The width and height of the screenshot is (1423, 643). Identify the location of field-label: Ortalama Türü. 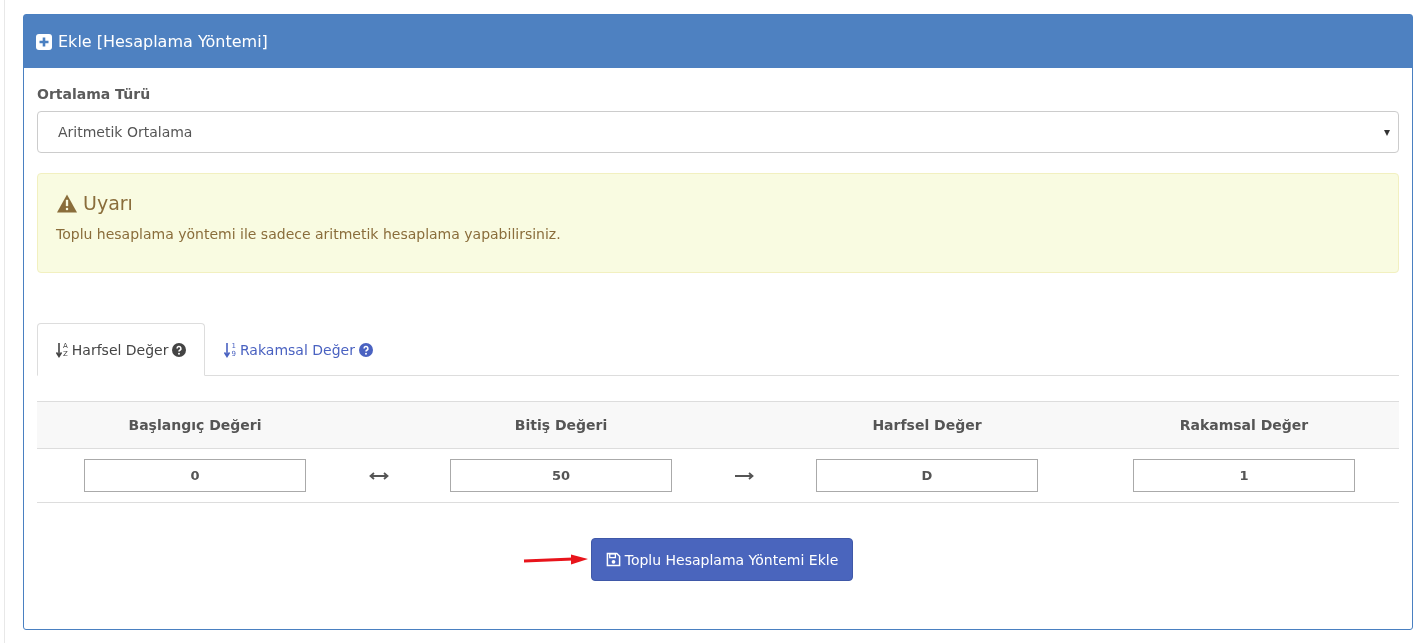
(94, 94).